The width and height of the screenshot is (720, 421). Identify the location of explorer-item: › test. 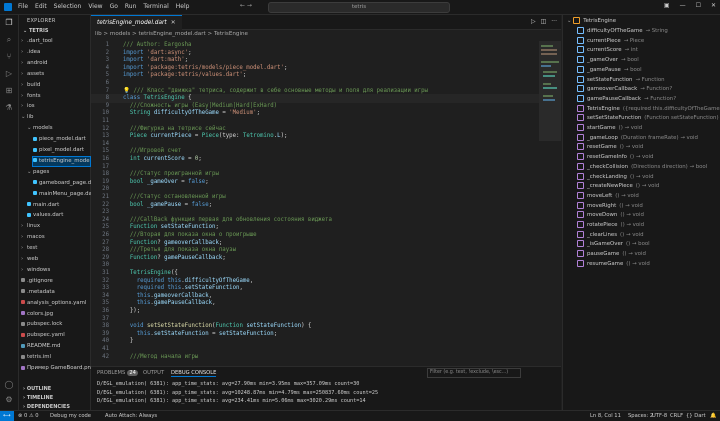
(55, 248).